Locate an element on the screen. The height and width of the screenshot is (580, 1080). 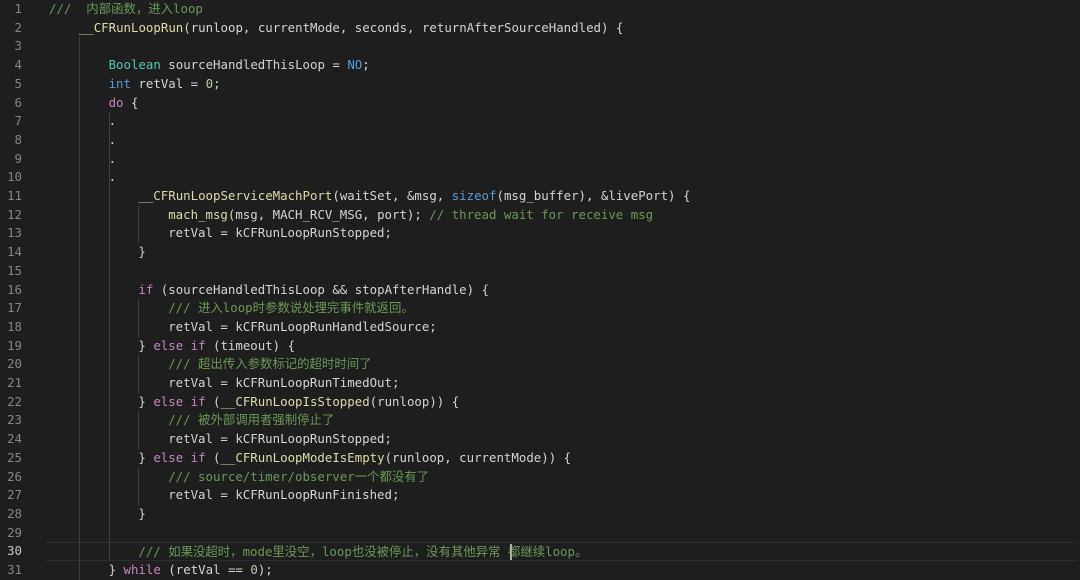
text-cursor is located at coordinates (511, 551).